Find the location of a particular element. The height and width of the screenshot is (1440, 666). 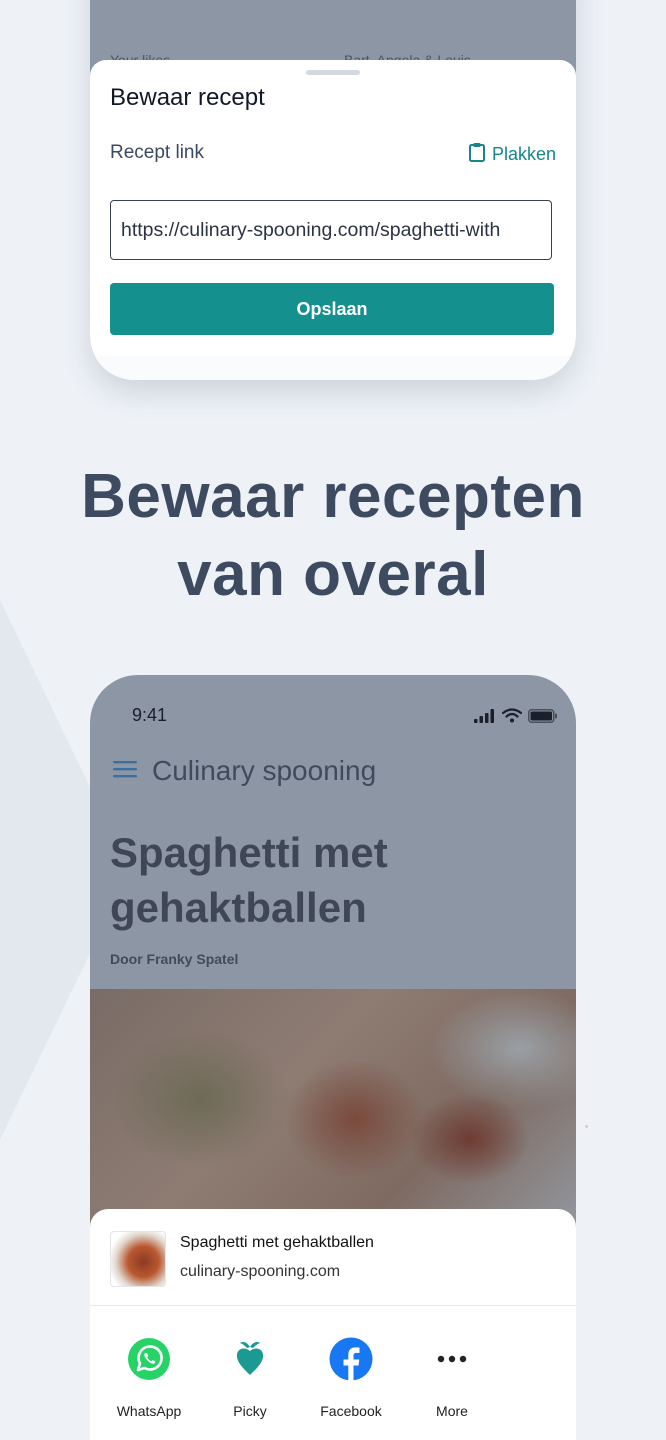

facebook-icon is located at coordinates (351, 1359).